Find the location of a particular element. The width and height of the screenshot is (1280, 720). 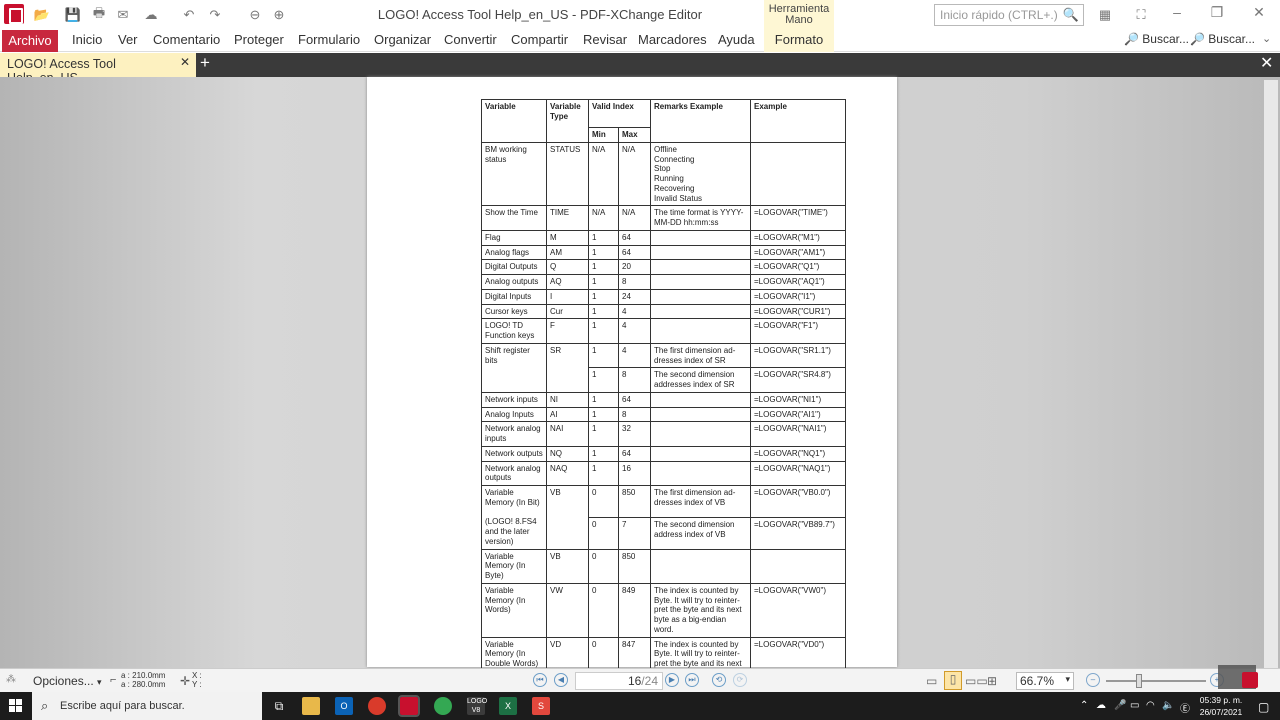

search-icon: 🔍 is located at coordinates (1070, 14).